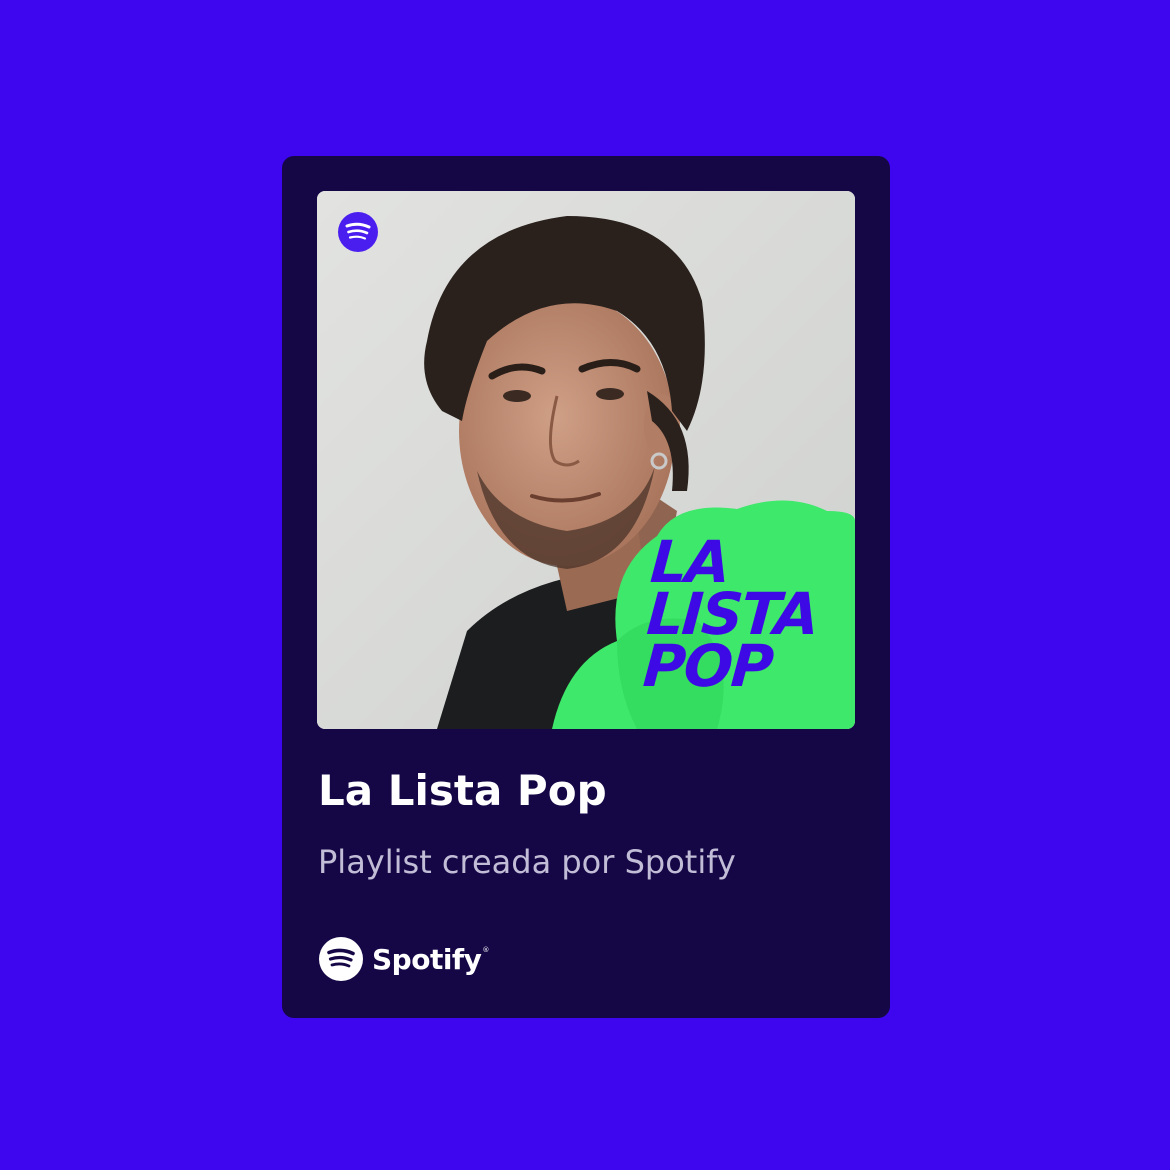 The image size is (1170, 1170). I want to click on registered-mark: ®, so click(486, 950).